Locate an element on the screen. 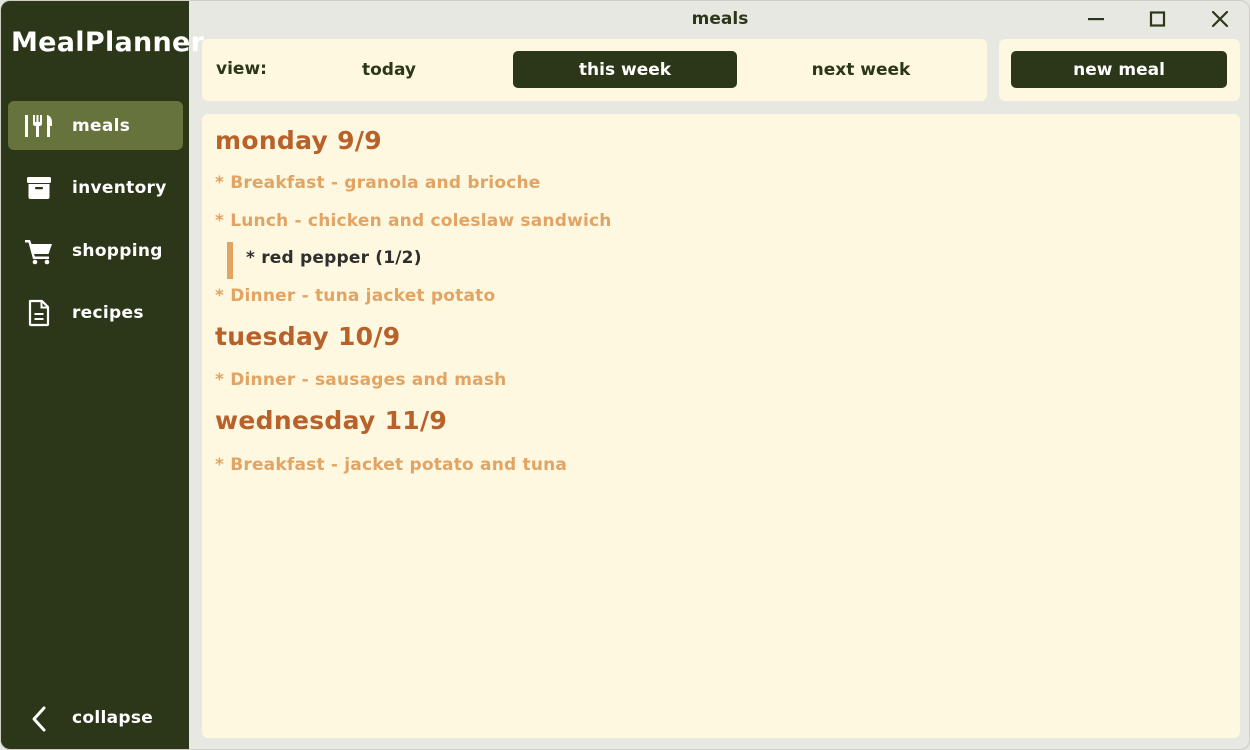 This screenshot has height=750, width=1250. meal-item: * Breakfast - jacket potato and tuna is located at coordinates (391, 465).